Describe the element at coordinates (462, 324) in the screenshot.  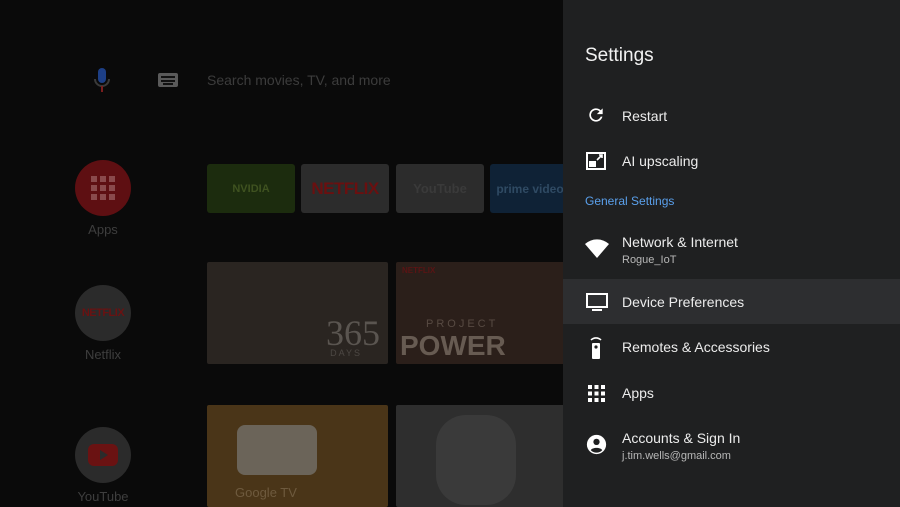
I see `poster-kicker: PROJECT` at that location.